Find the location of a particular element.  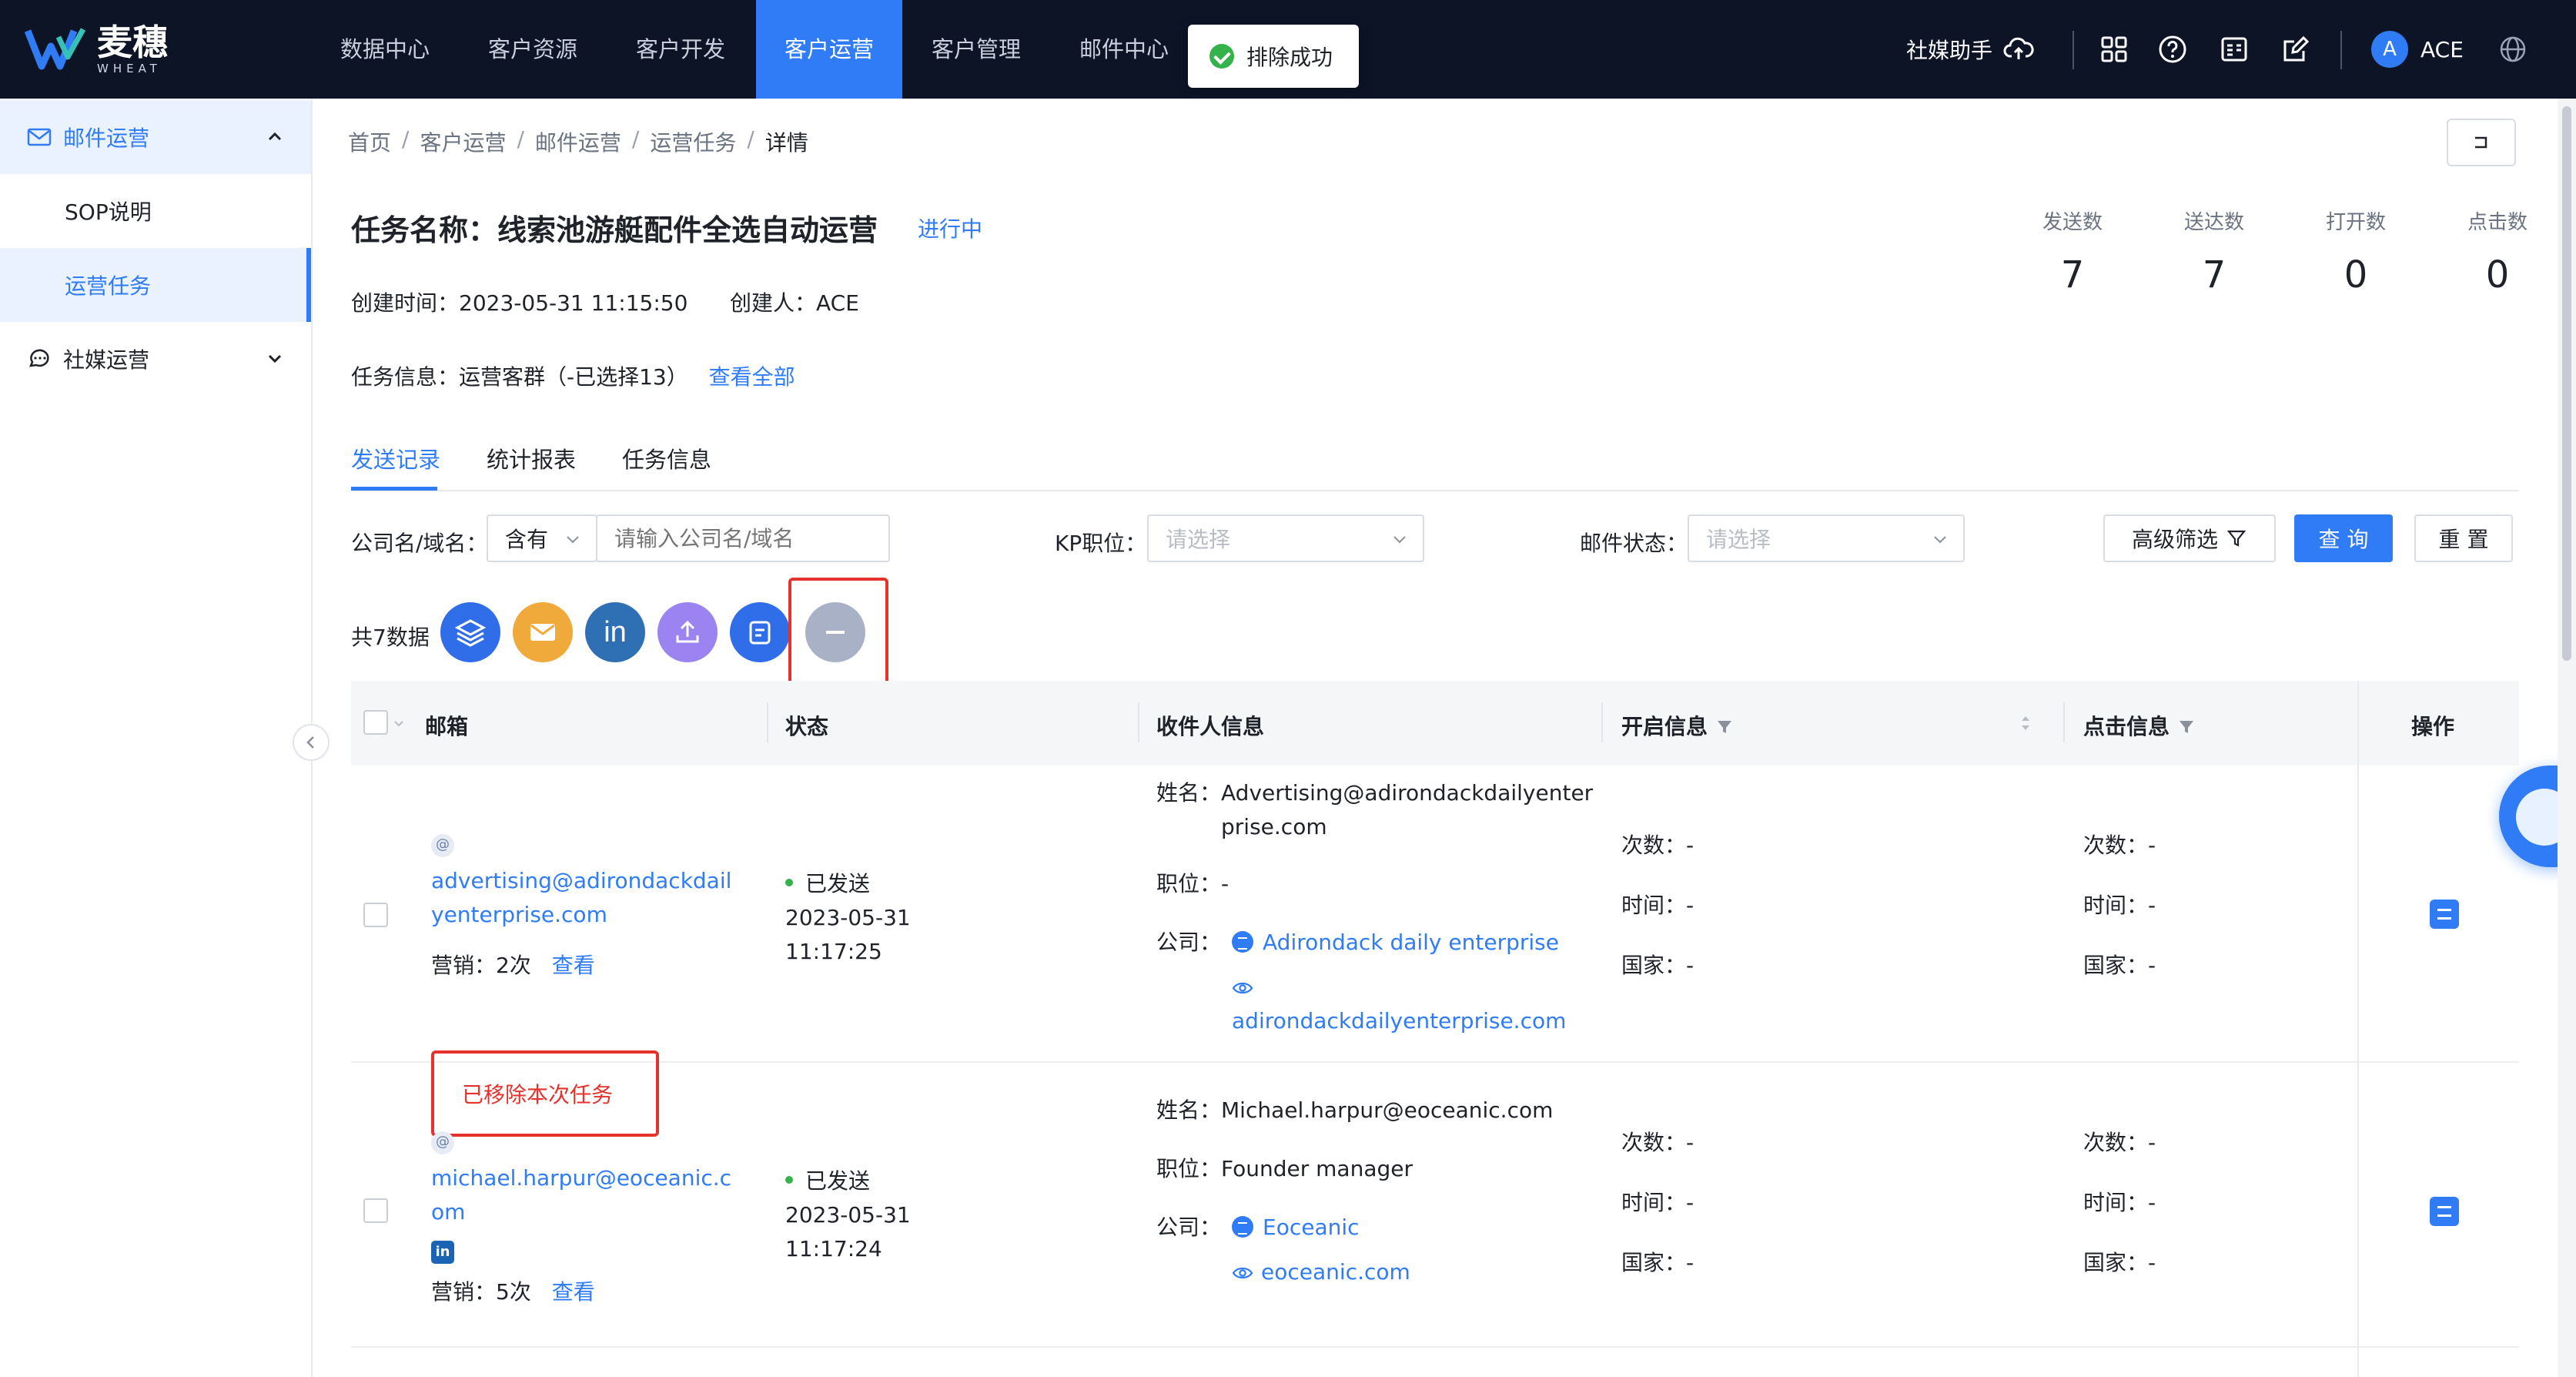

task-info-label: 任务信息： is located at coordinates (406, 377).